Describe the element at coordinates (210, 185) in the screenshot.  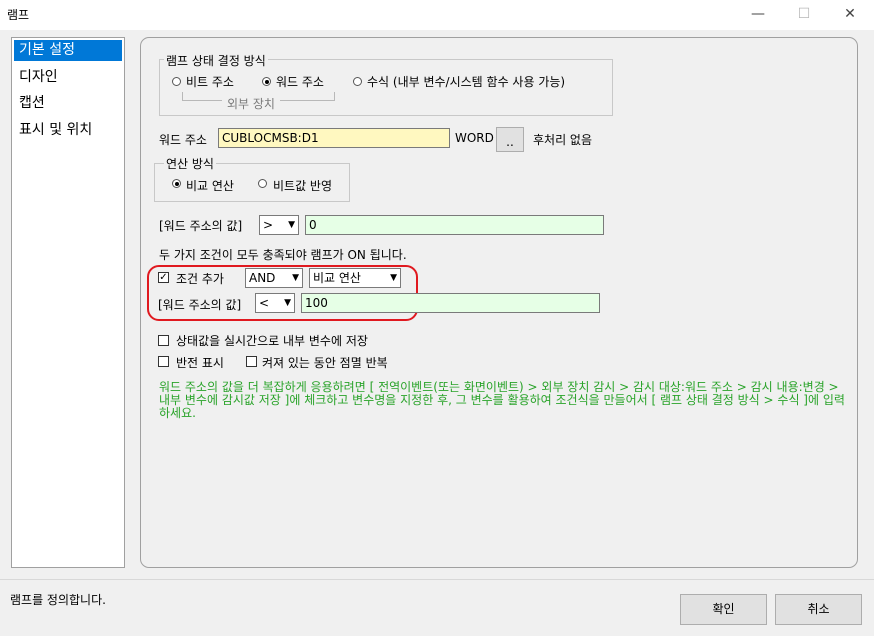
I see `radio-compare-op-label: 비교 연산` at that location.